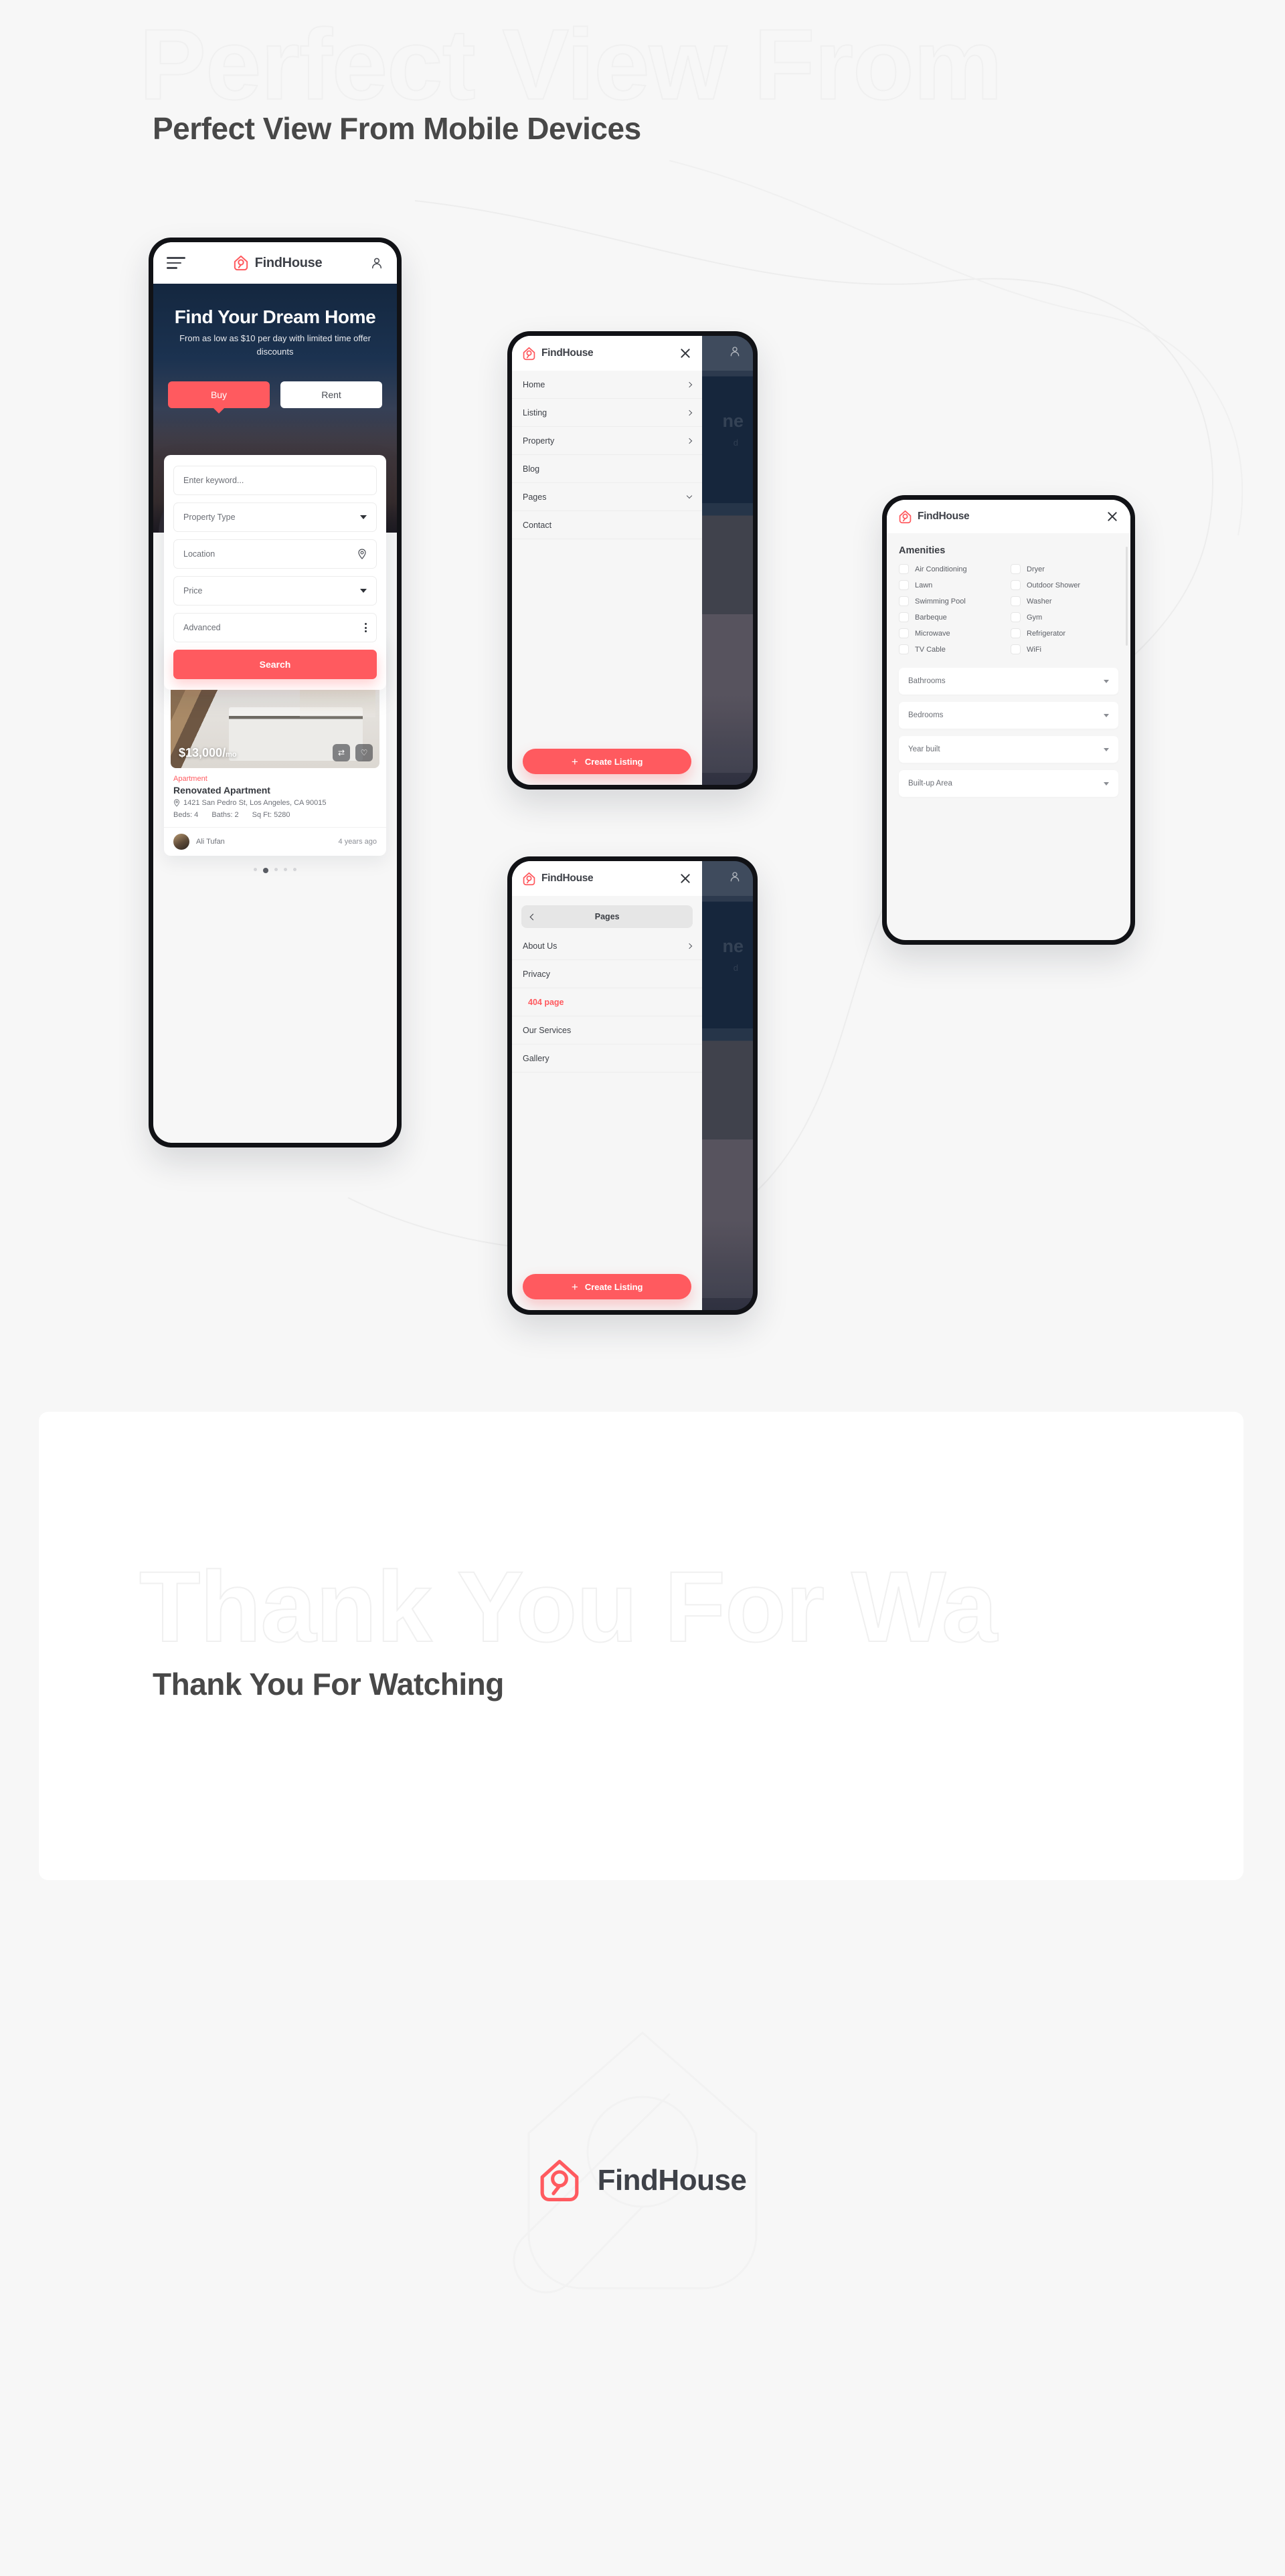 This screenshot has height=2576, width=1285. I want to click on menu-item-privacy: Privacy, so click(607, 974).